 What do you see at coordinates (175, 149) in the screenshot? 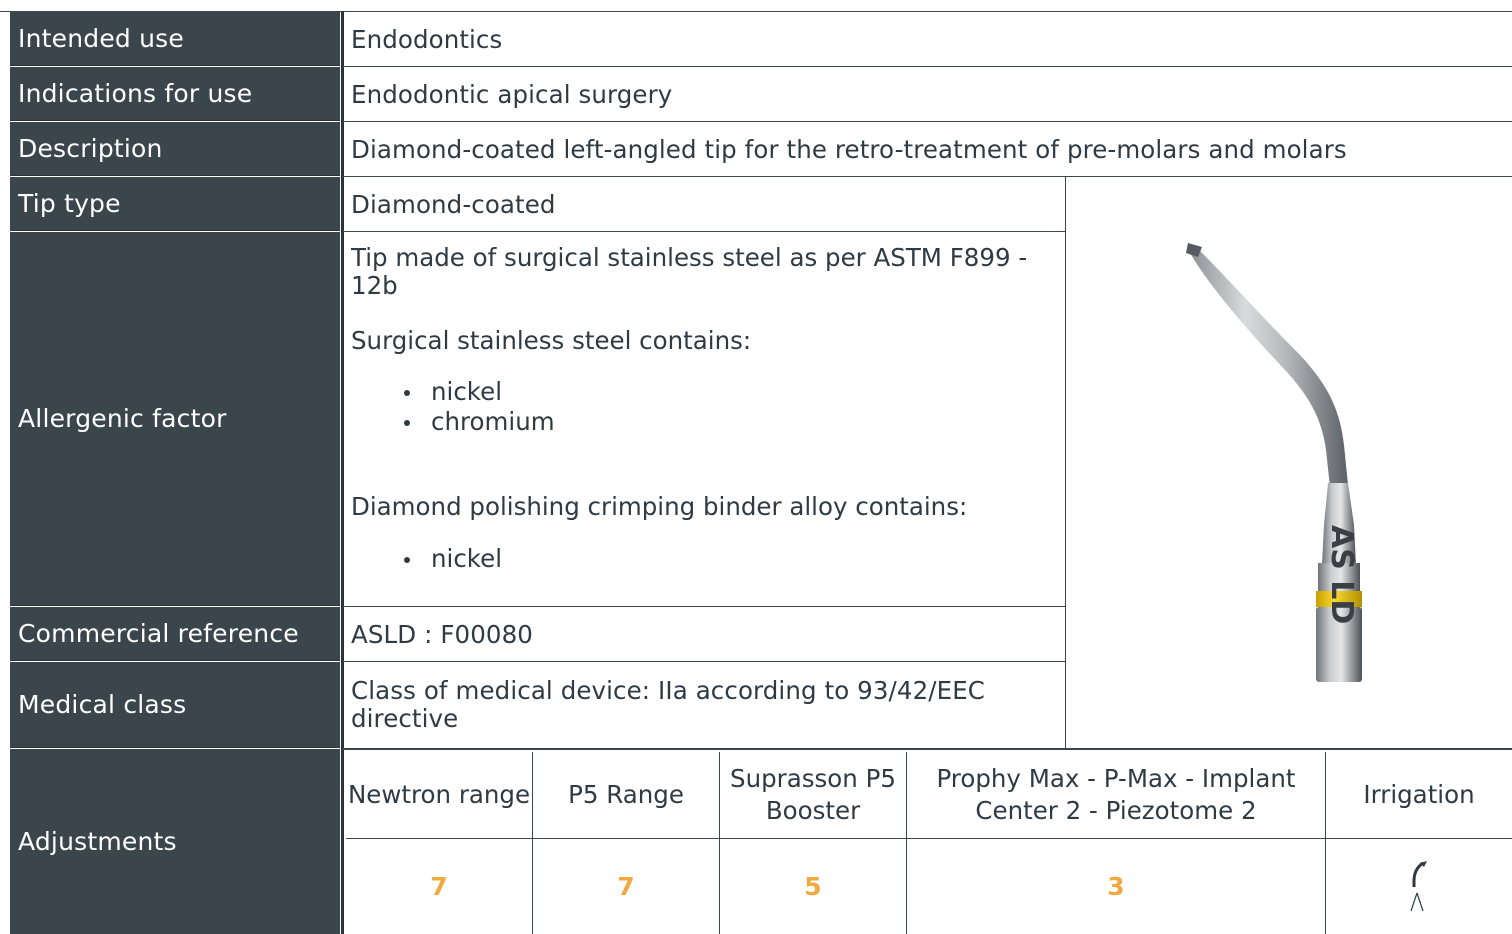
I see `label-description: Description` at bounding box center [175, 149].